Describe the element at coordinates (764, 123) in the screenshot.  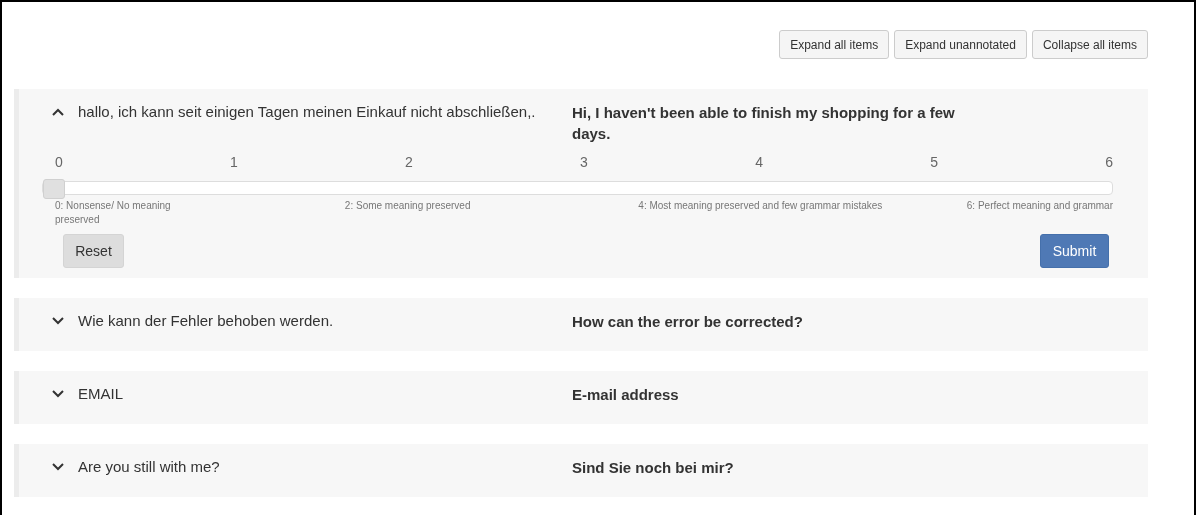
I see `translation-text: Hi, I haven't been able to finish my shopping for a few days.` at that location.